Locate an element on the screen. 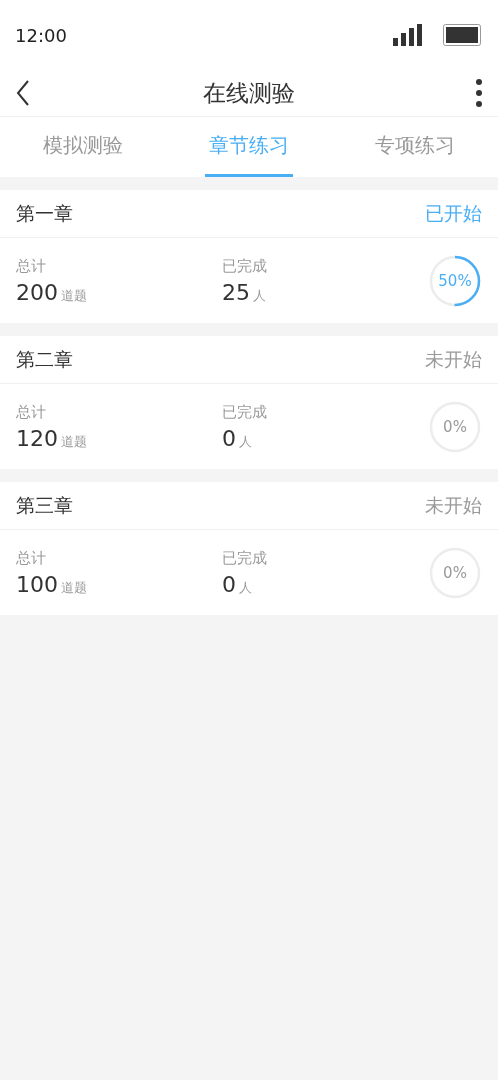  battery-icon is located at coordinates (462, 35).